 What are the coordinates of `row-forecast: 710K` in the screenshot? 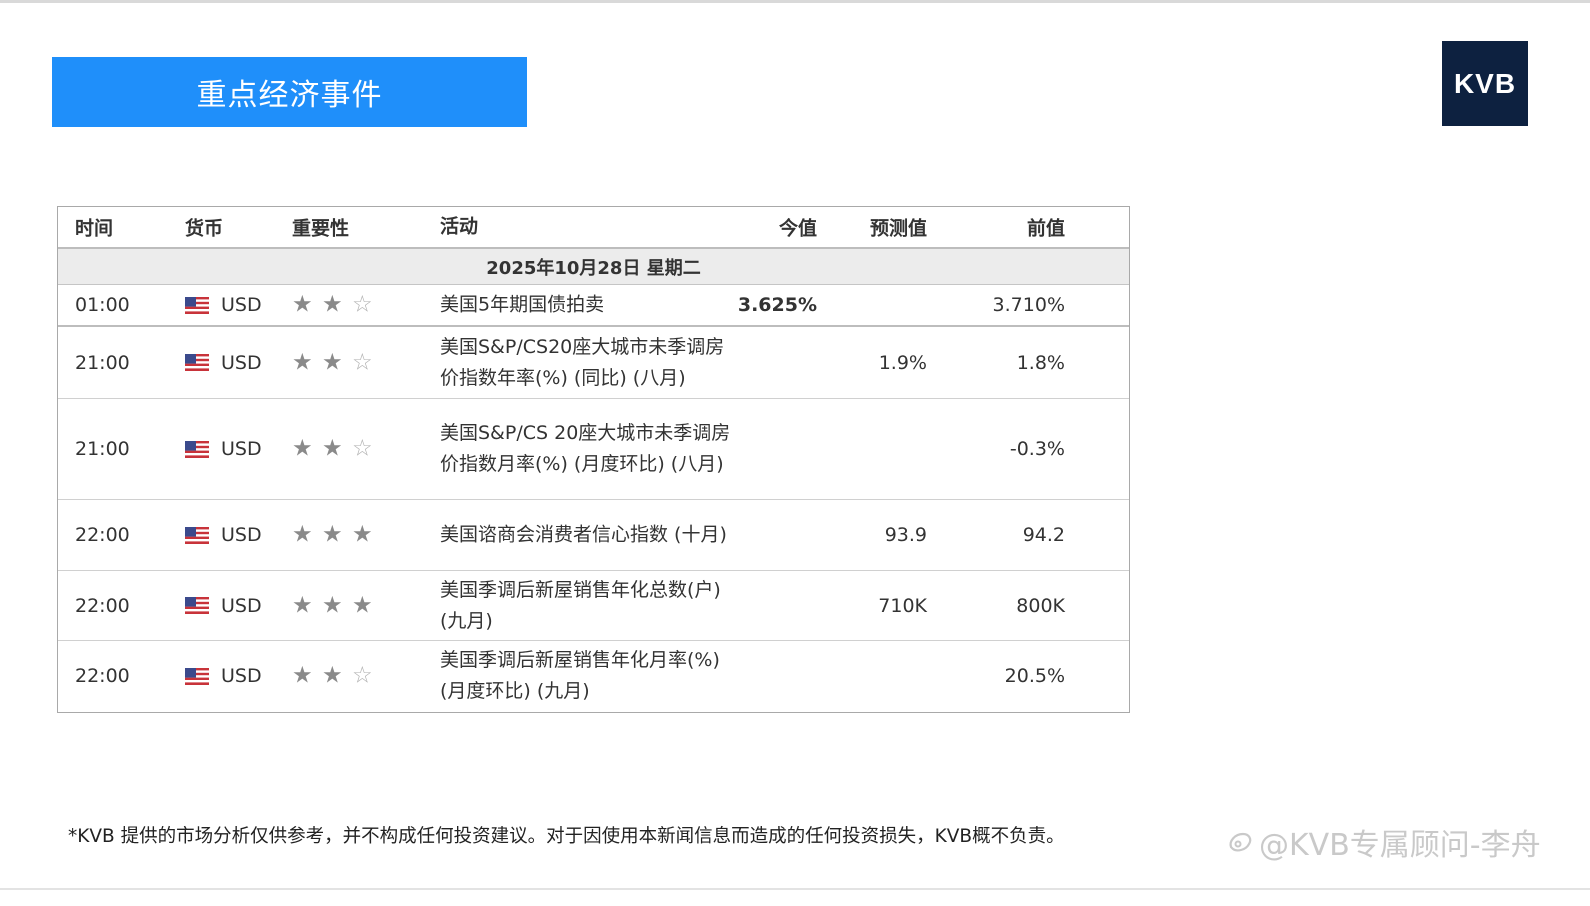 It's located at (902, 605).